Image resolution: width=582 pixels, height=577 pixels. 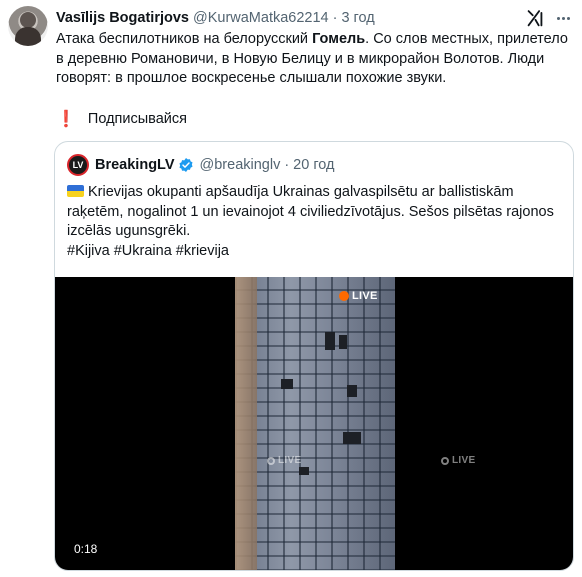 I want to click on avatar-body, so click(x=28, y=36).